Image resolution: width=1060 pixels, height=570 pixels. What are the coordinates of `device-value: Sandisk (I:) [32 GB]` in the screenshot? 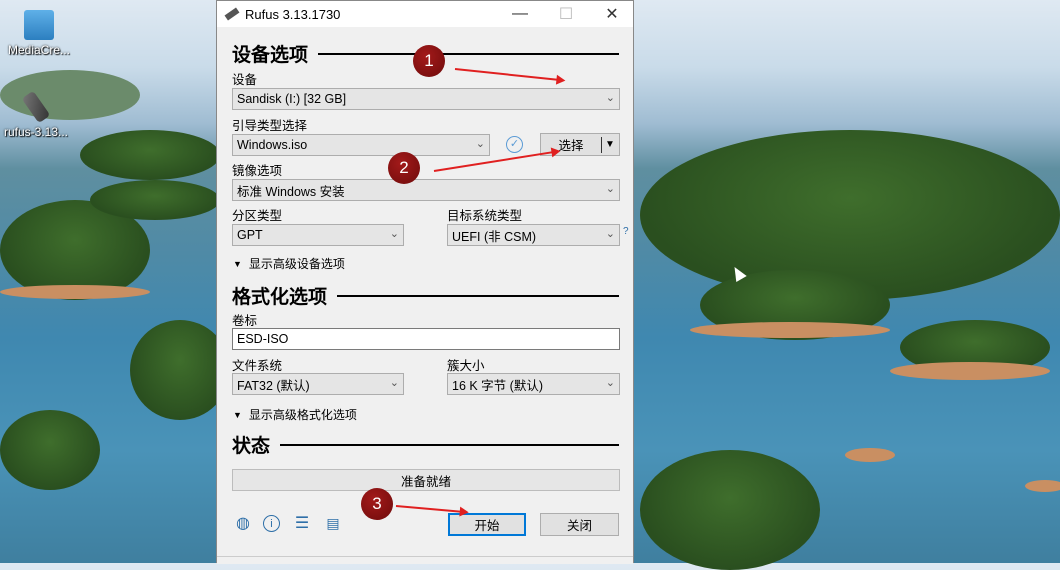 It's located at (292, 99).